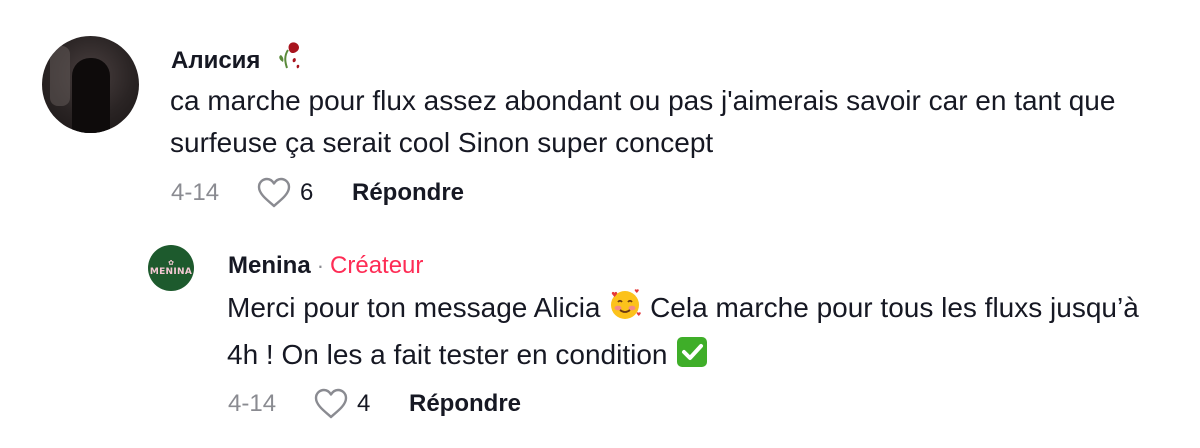  I want to click on like-button: 4, so click(361, 403).